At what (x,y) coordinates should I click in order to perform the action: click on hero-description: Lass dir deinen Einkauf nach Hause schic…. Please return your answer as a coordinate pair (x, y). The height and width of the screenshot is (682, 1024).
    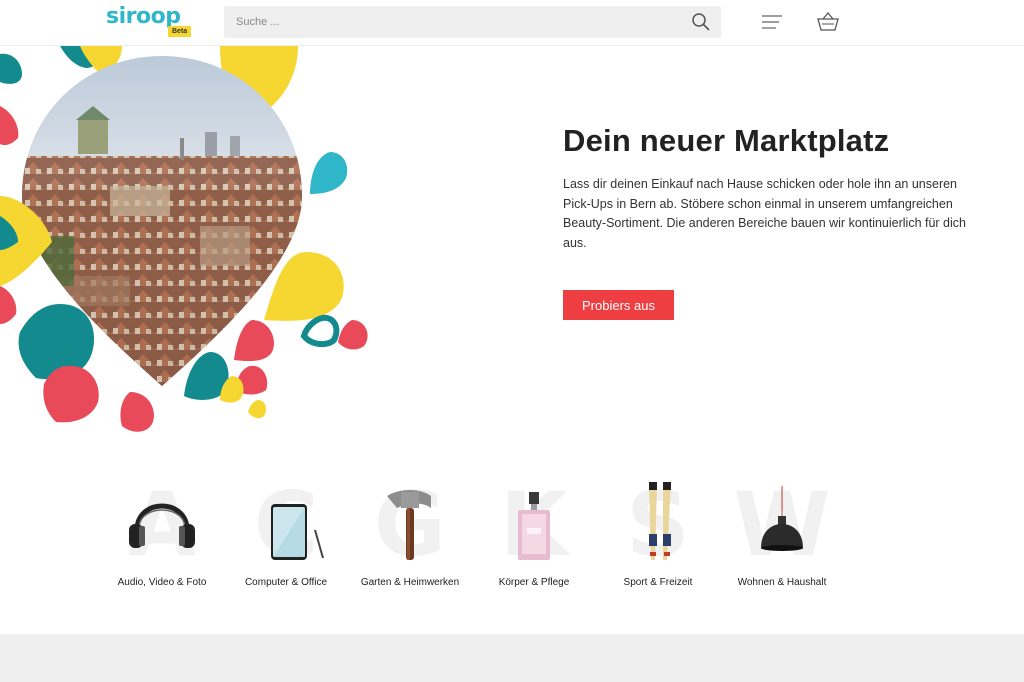
    Looking at the image, I should click on (764, 213).